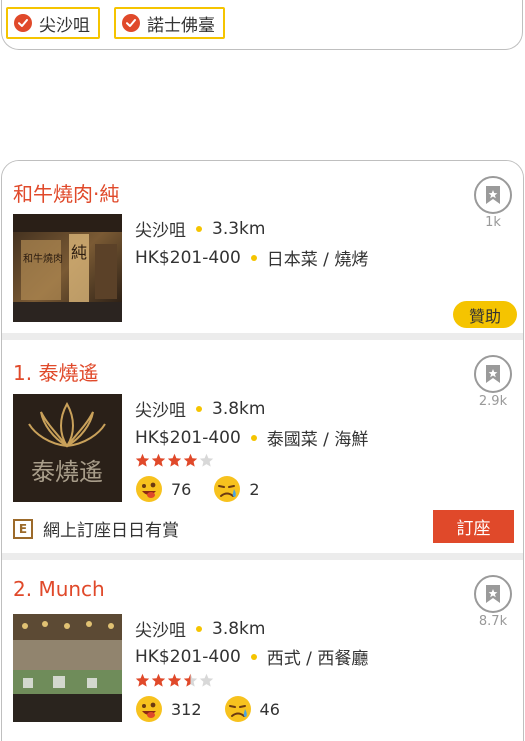 This screenshot has width=525, height=741. I want to click on restaurant-location: 尖沙咀 3.3km, so click(200, 229).